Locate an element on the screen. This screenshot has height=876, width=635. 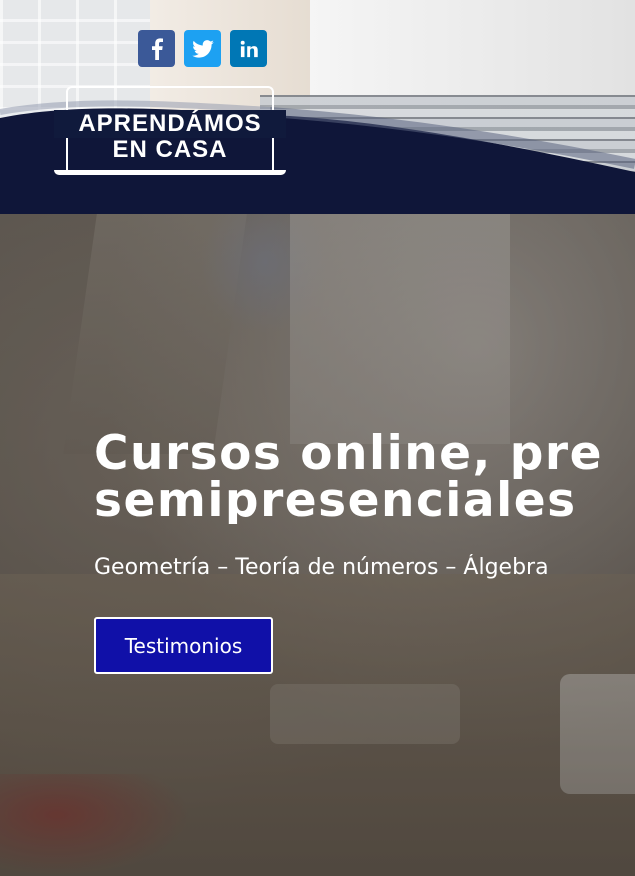
site-logo: APRENDÁMOS EN CASA is located at coordinates (170, 133).